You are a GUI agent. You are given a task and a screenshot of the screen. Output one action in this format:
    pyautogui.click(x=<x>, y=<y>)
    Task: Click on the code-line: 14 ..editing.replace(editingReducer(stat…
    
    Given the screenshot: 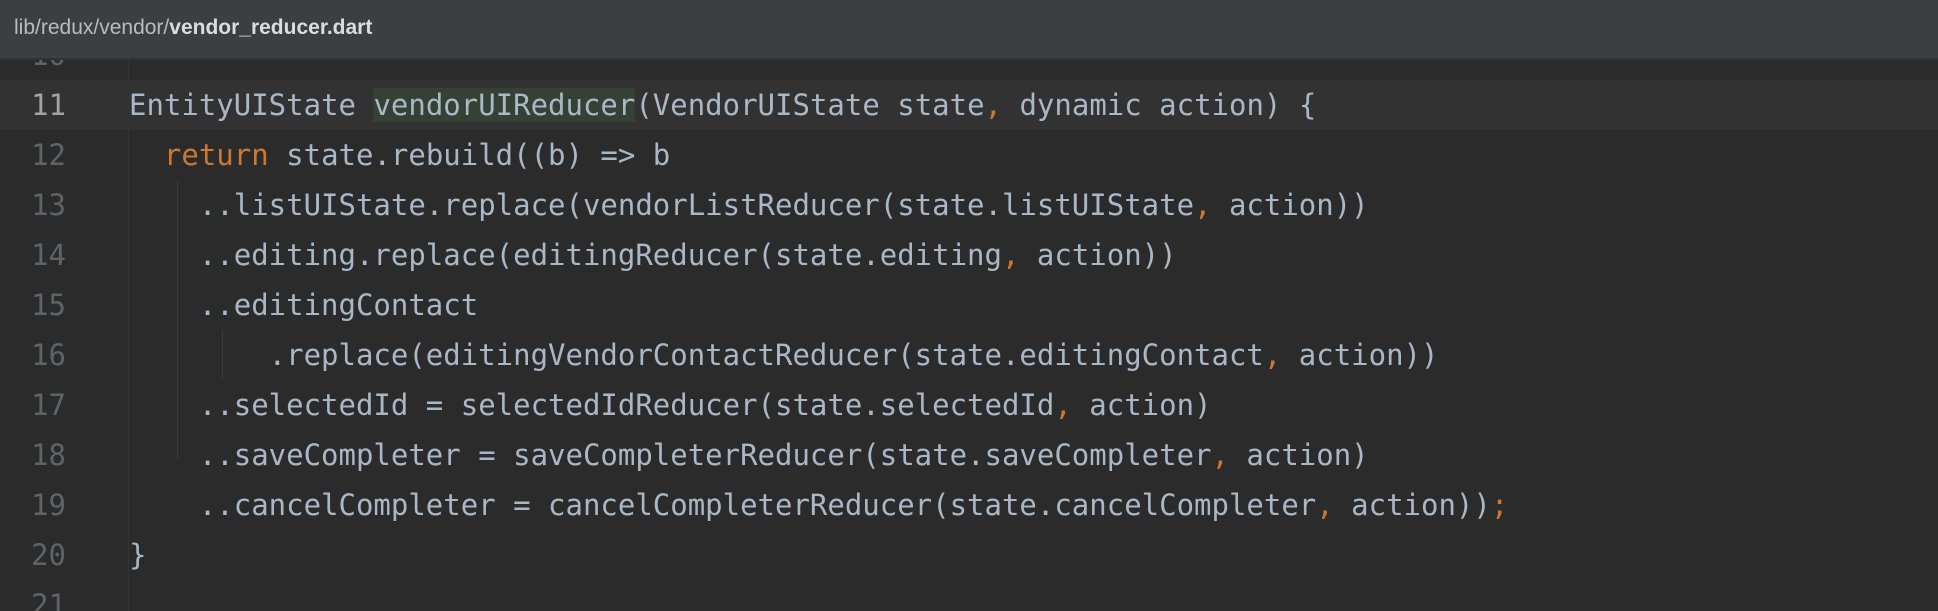 What is the action you would take?
    pyautogui.click(x=969, y=255)
    